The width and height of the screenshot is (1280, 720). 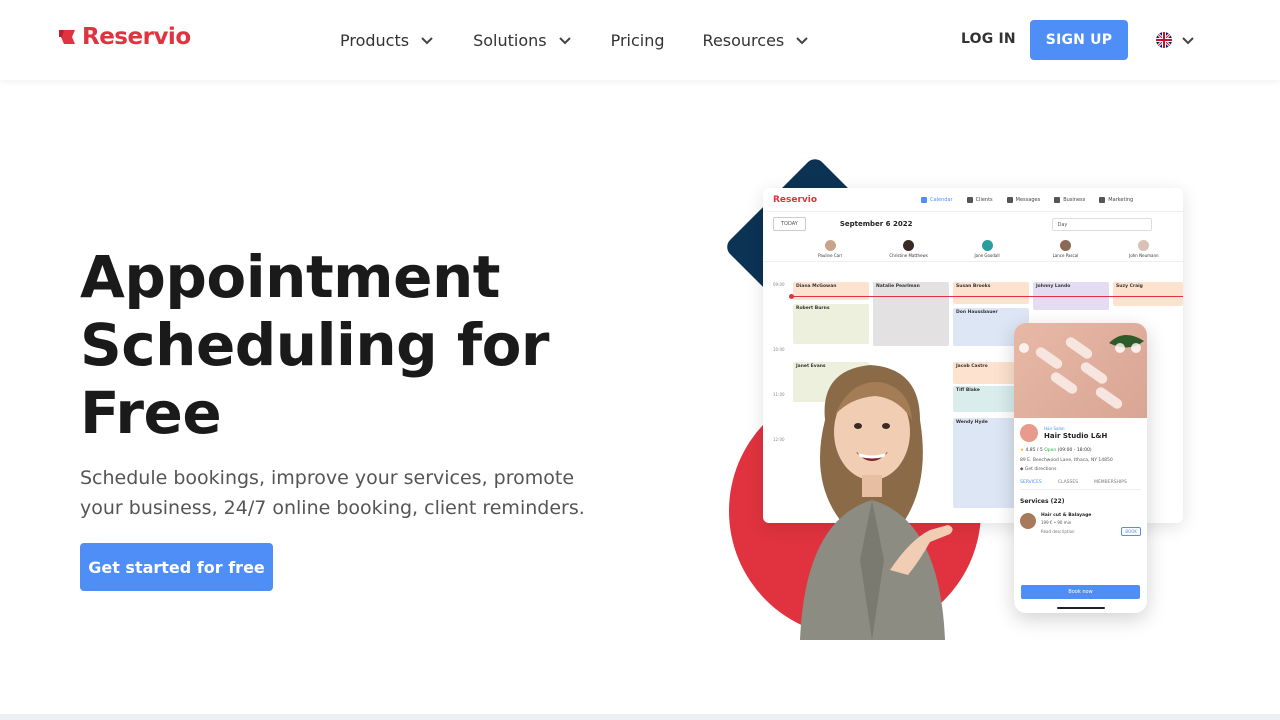 I want to click on calendar-logo: Reservio, so click(x=795, y=199).